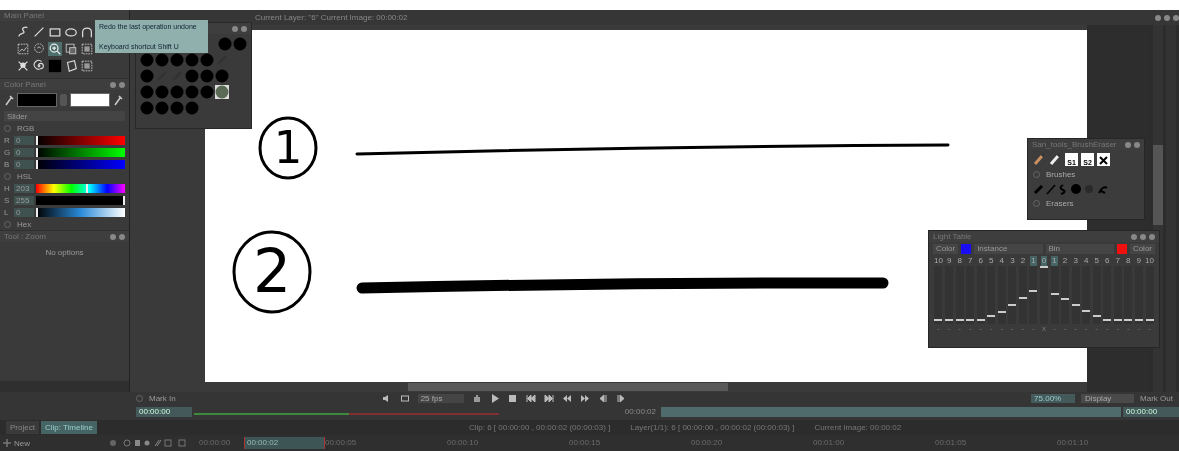 The image size is (1179, 451). Describe the element at coordinates (7, 164) in the screenshot. I see `channel-label: B` at that location.